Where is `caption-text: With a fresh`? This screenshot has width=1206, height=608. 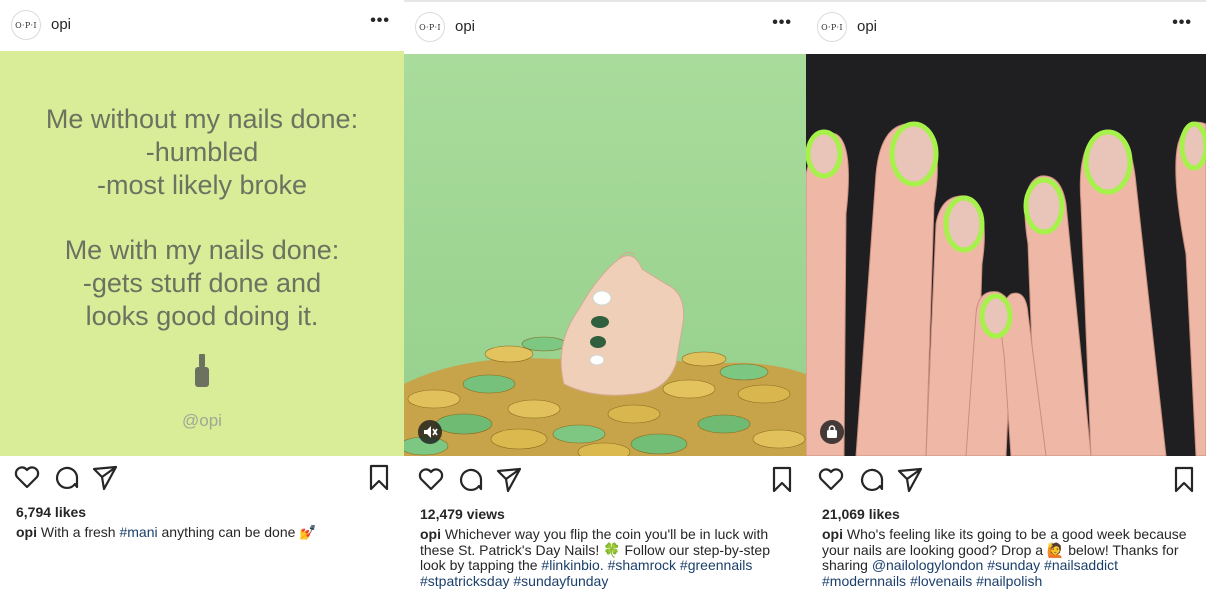 caption-text: With a fresh is located at coordinates (80, 532).